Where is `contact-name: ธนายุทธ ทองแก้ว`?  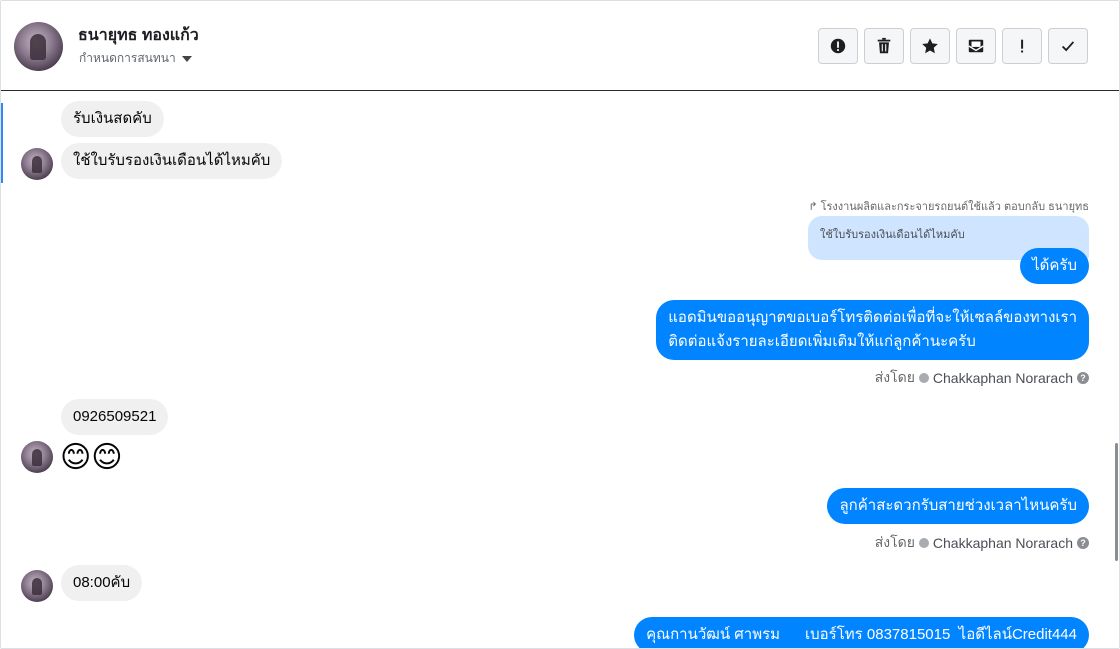 contact-name: ธนายุทธ ทองแก้ว is located at coordinates (138, 35).